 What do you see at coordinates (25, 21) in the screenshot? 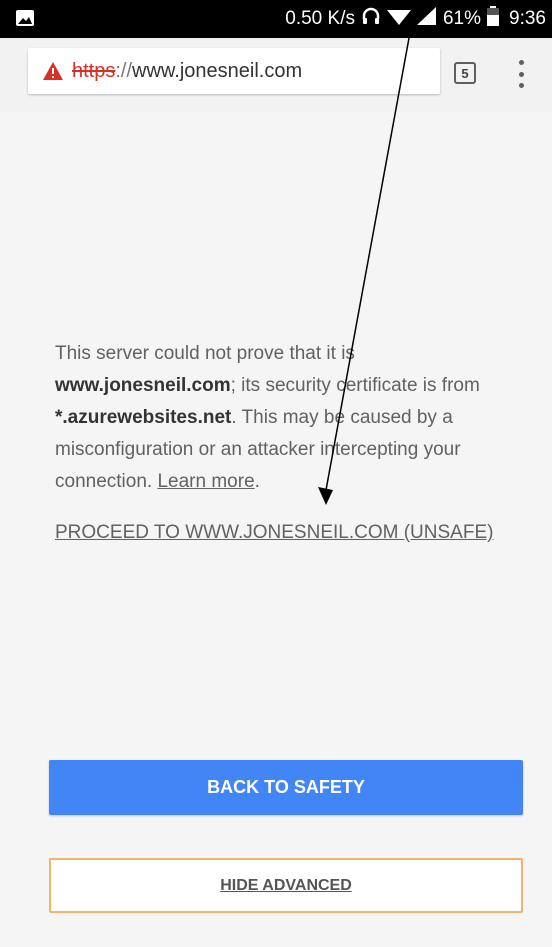
I see `image-notification-icon` at bounding box center [25, 21].